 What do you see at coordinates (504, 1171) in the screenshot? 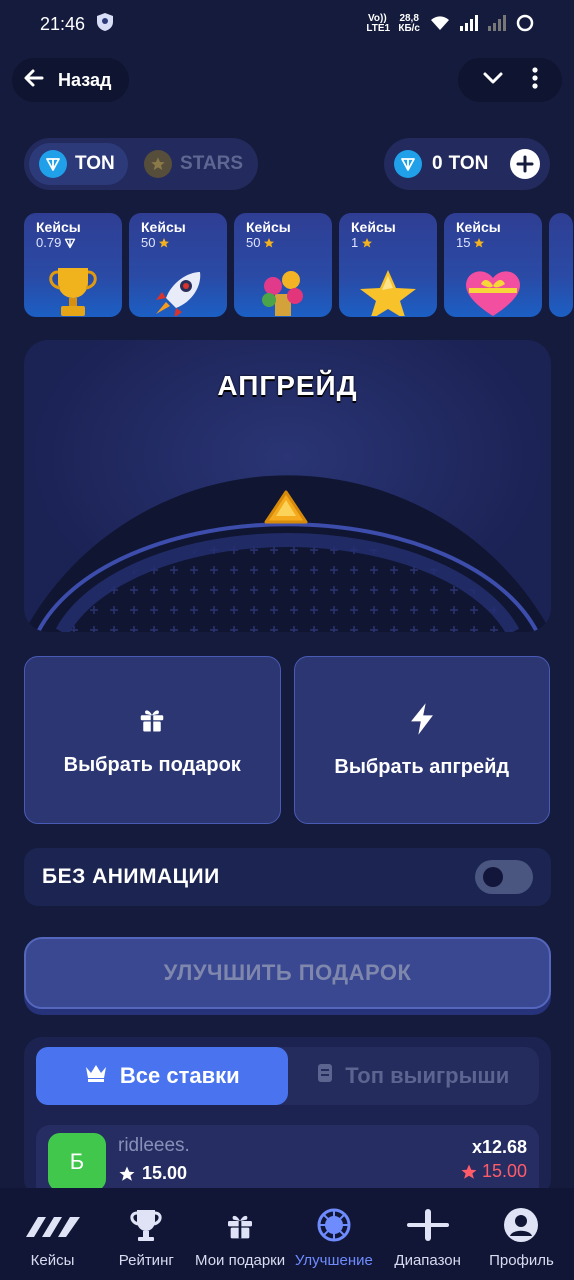
I see `bet-win-value: 15.00` at bounding box center [504, 1171].